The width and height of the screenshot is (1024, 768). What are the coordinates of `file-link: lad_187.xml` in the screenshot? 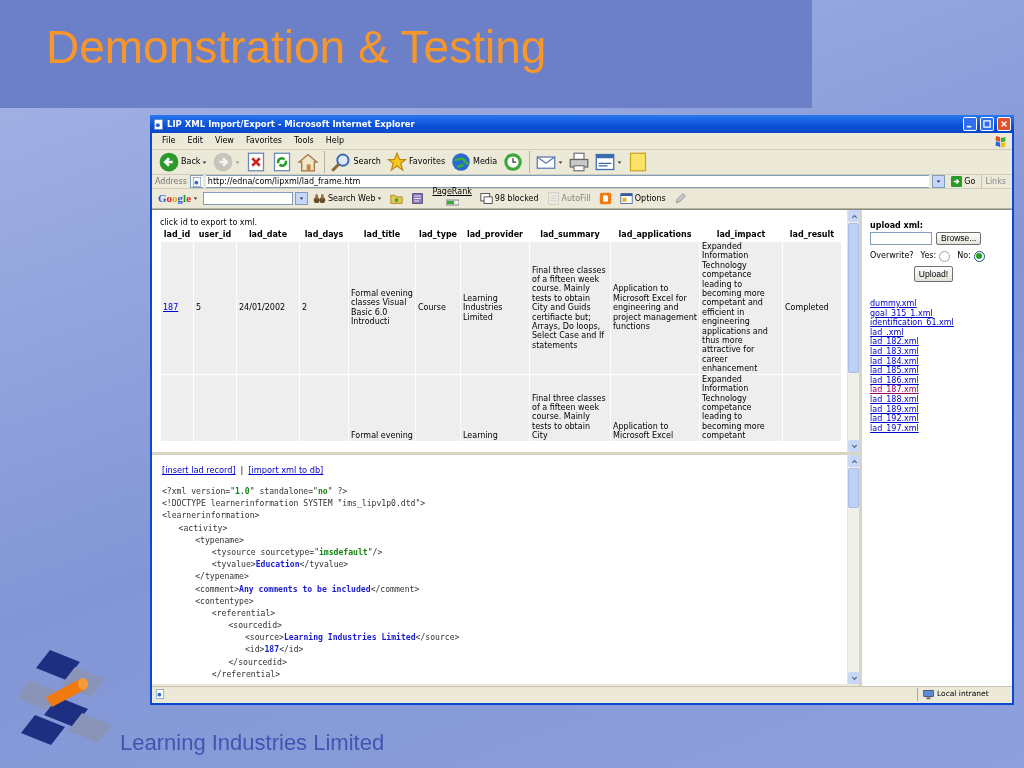 It's located at (894, 390).